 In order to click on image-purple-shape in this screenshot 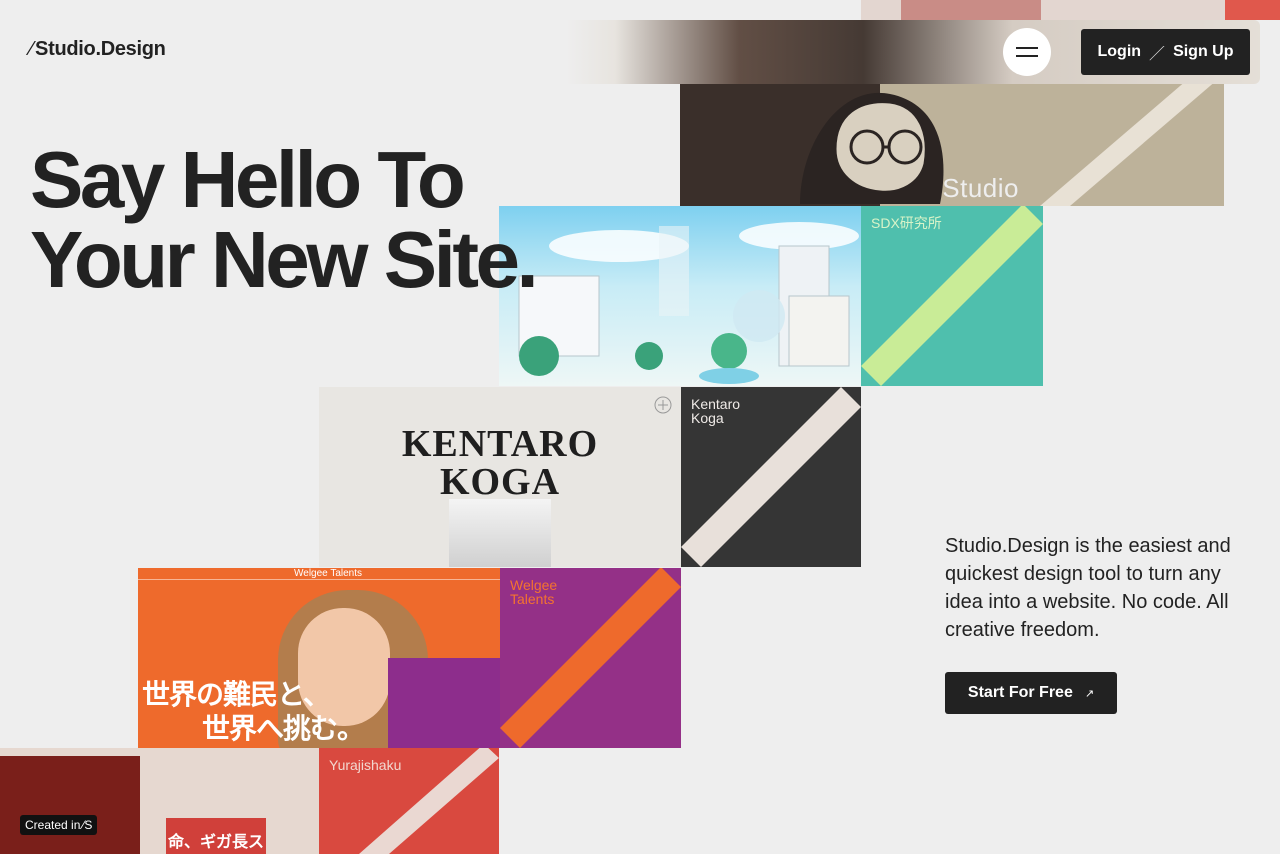, I will do `click(444, 703)`.